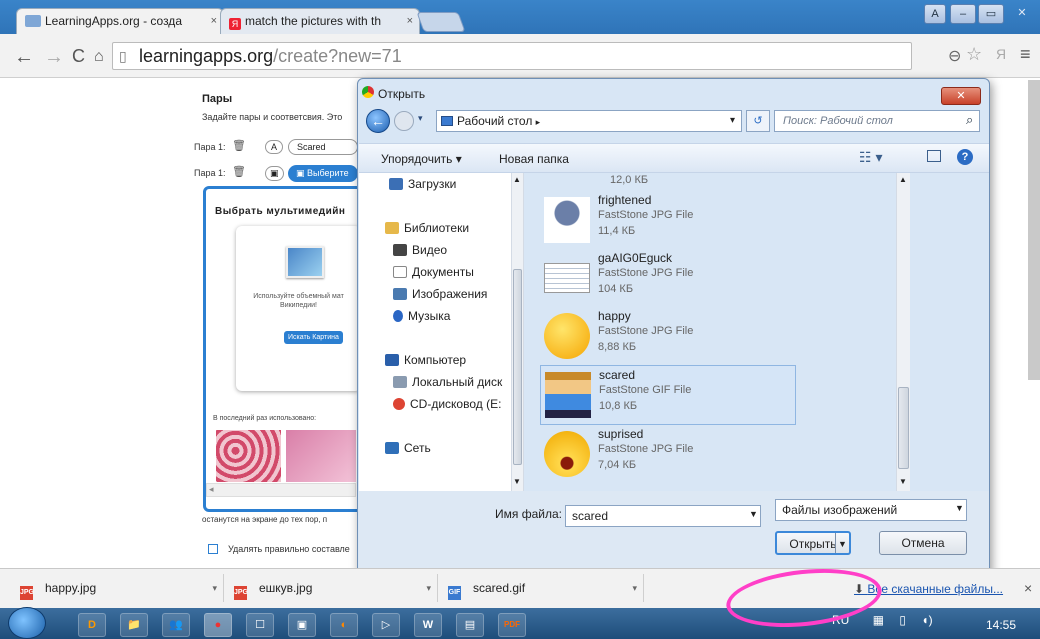 The image size is (1040, 639). I want to click on nav-item-documents: Документы, so click(433, 272).